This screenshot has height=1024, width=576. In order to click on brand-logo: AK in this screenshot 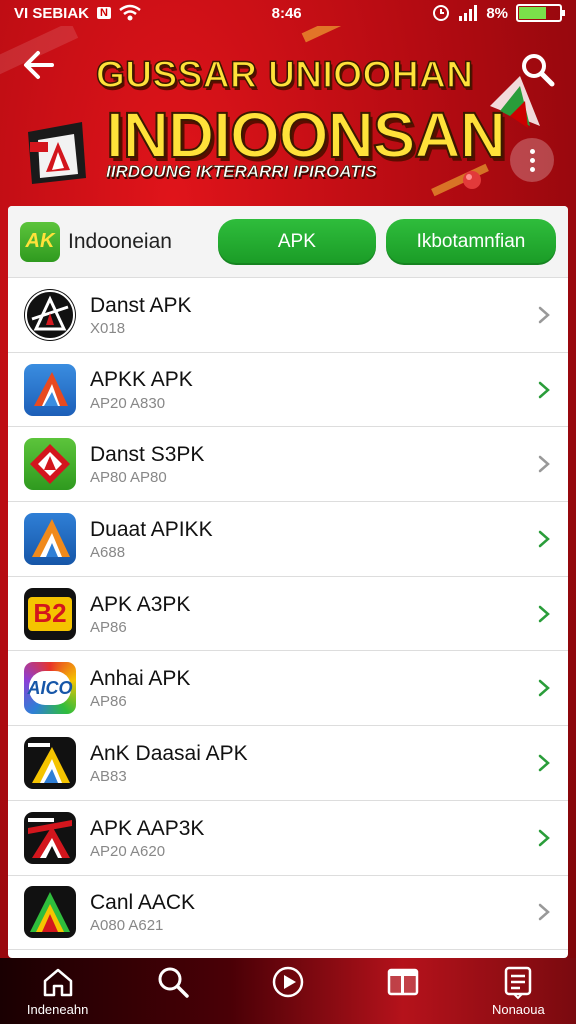, I will do `click(40, 241)`.